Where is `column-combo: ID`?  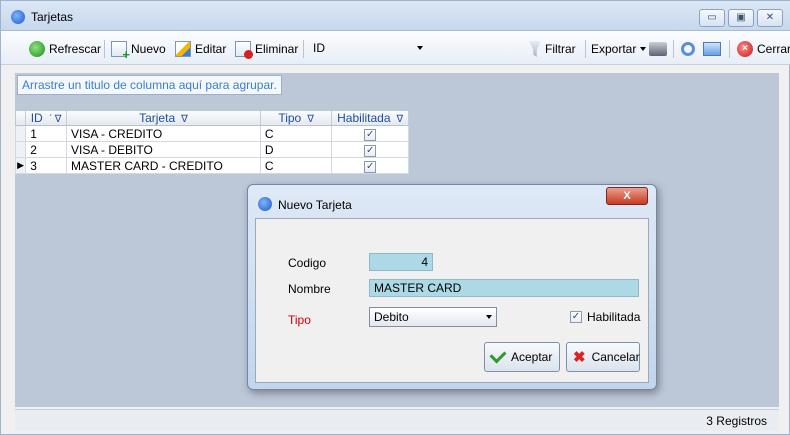
column-combo: ID is located at coordinates (368, 48).